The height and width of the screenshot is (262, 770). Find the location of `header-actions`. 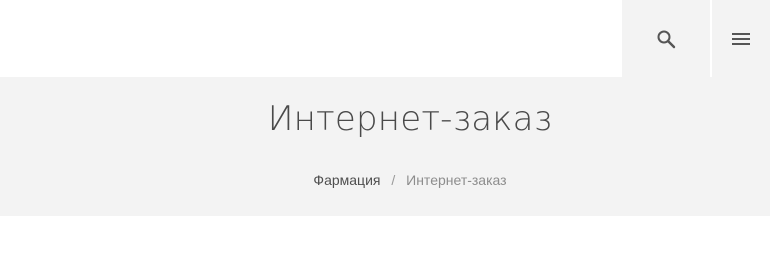

header-actions is located at coordinates (696, 38).